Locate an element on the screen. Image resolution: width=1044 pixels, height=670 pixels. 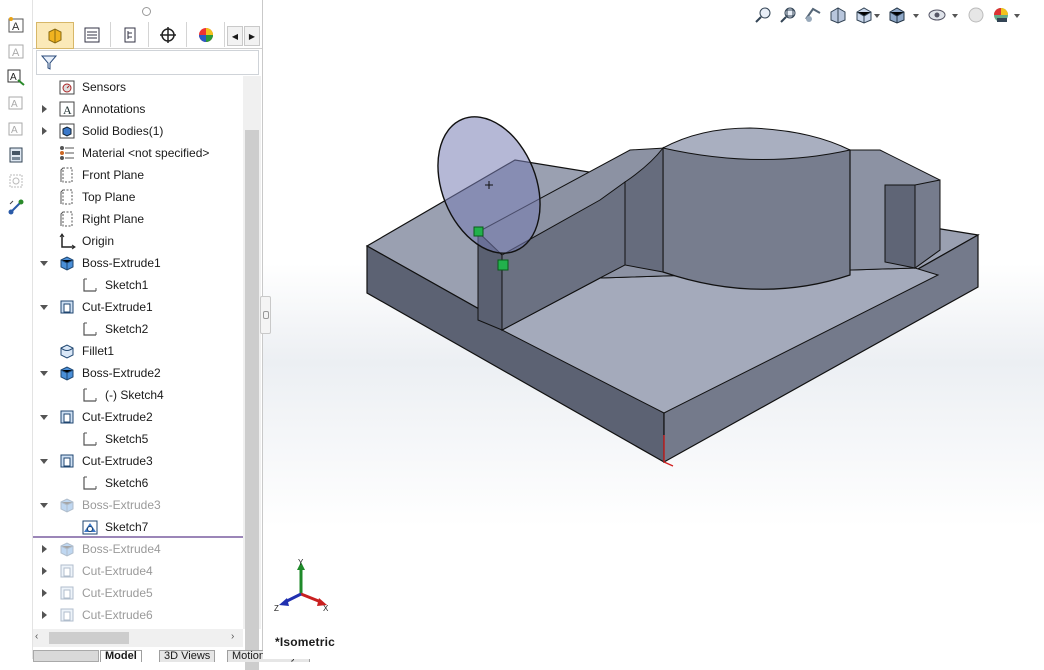
tree-item-label: Cut-Extrude4 is located at coordinates (117, 571).